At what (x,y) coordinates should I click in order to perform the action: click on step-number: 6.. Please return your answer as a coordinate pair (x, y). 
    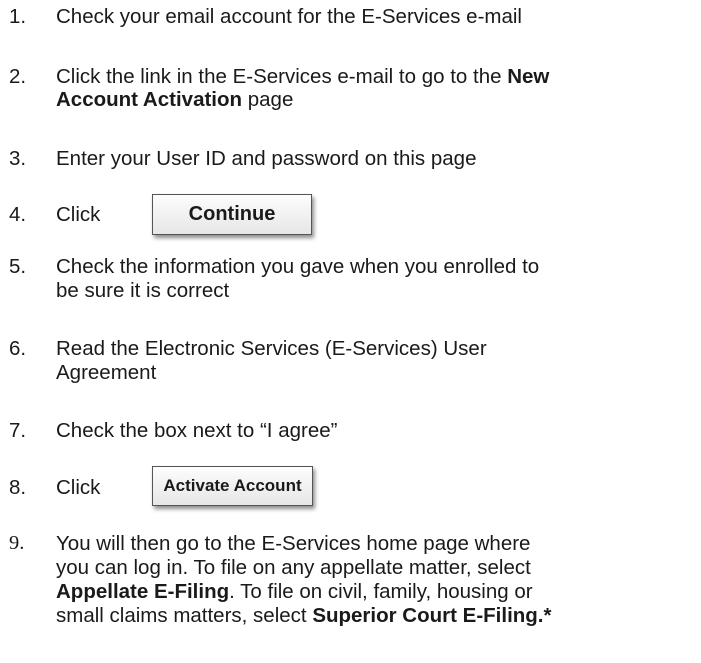
    Looking at the image, I should click on (18, 348).